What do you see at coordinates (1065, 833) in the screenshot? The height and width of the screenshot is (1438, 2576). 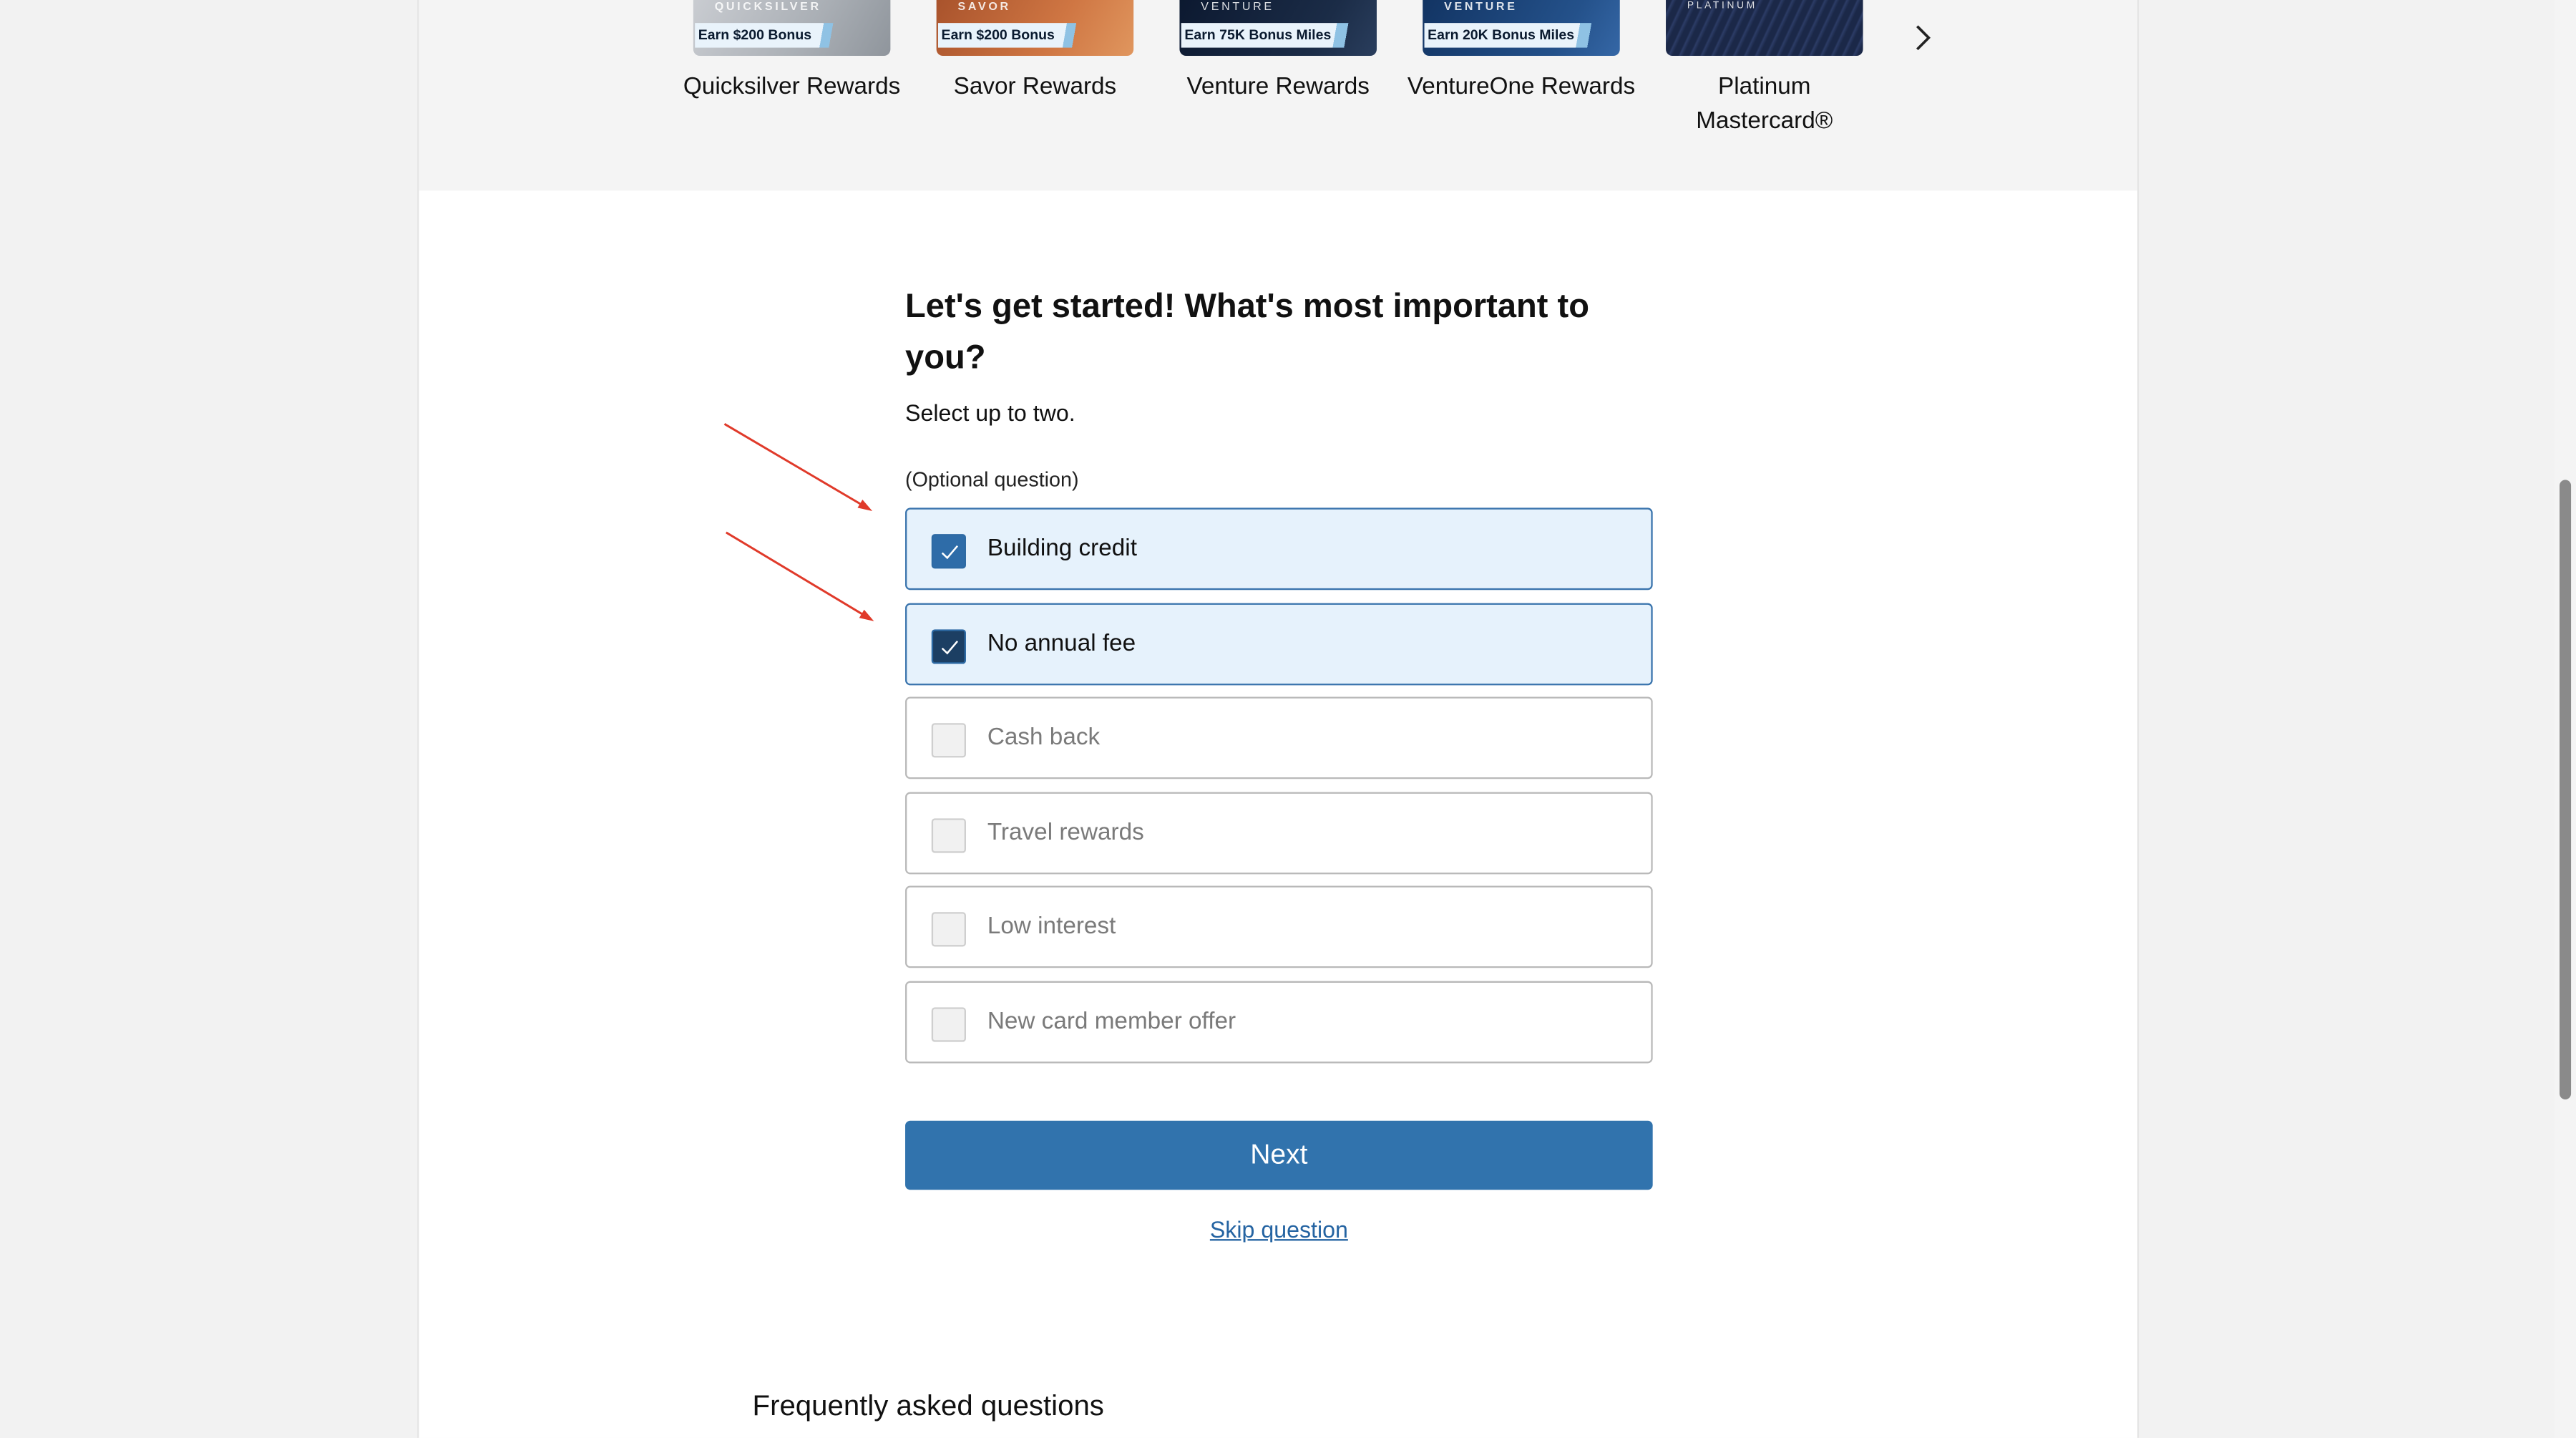 I see `option-label: Travel rewards` at bounding box center [1065, 833].